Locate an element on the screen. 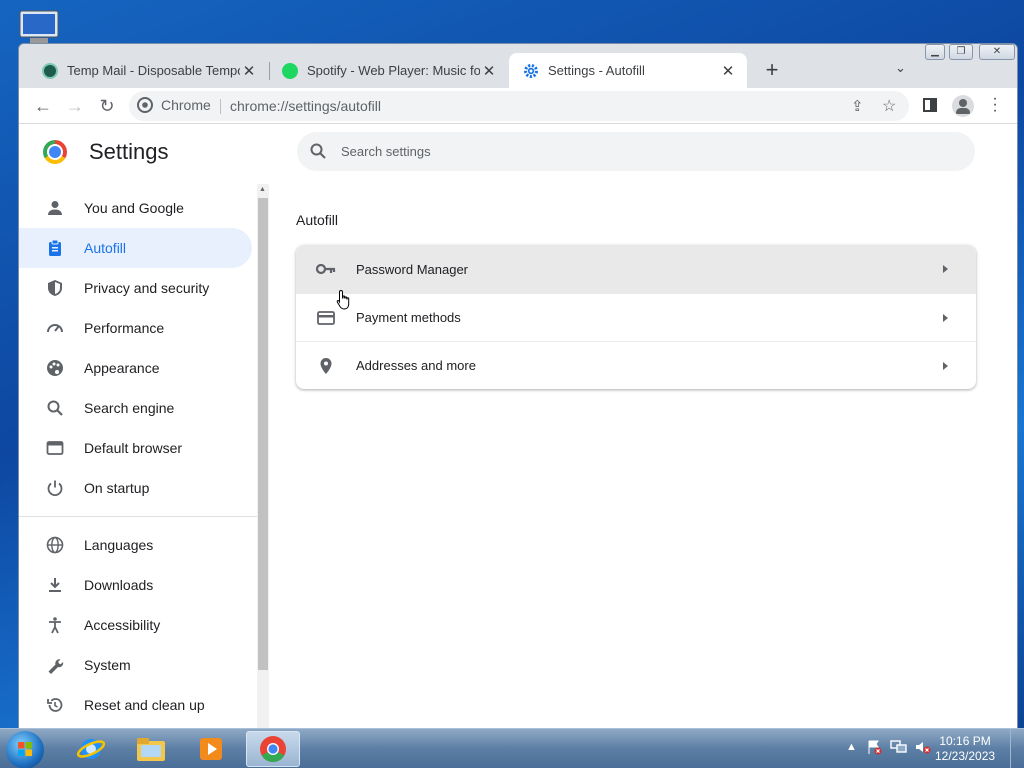  start-button is located at coordinates (25, 749).